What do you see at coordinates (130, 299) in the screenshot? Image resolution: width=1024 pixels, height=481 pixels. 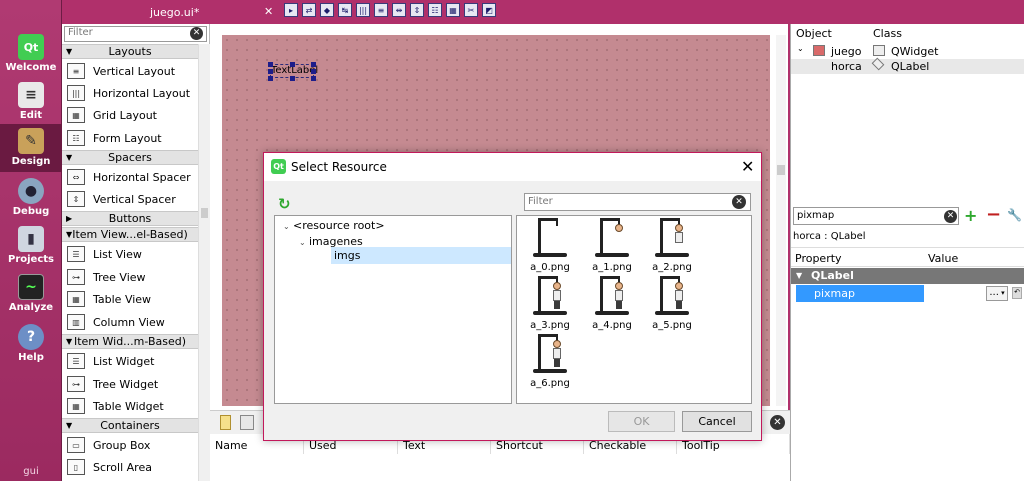 I see `widget-table-view: ▦ Table View` at bounding box center [130, 299].